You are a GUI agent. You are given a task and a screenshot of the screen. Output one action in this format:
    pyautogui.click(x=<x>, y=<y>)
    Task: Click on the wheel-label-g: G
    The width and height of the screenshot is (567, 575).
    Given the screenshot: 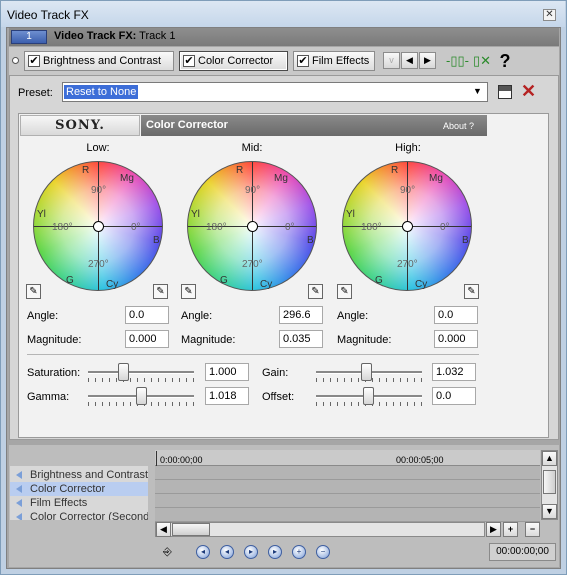 What is the action you would take?
    pyautogui.click(x=224, y=280)
    